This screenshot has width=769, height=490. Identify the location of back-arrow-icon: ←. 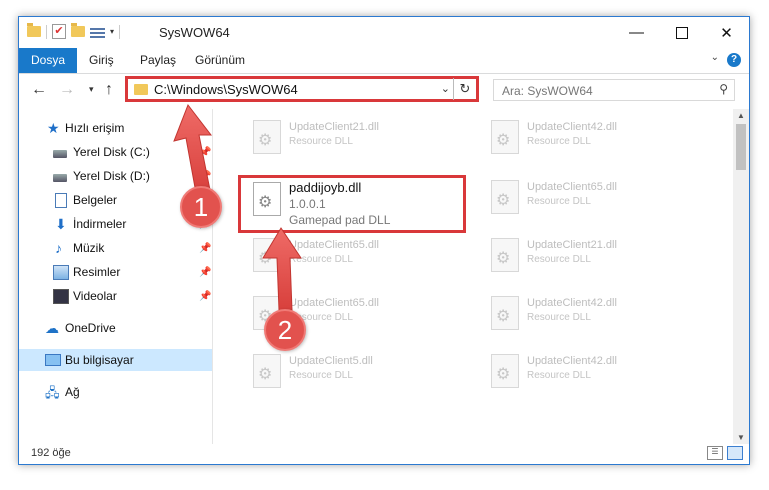
(39, 90).